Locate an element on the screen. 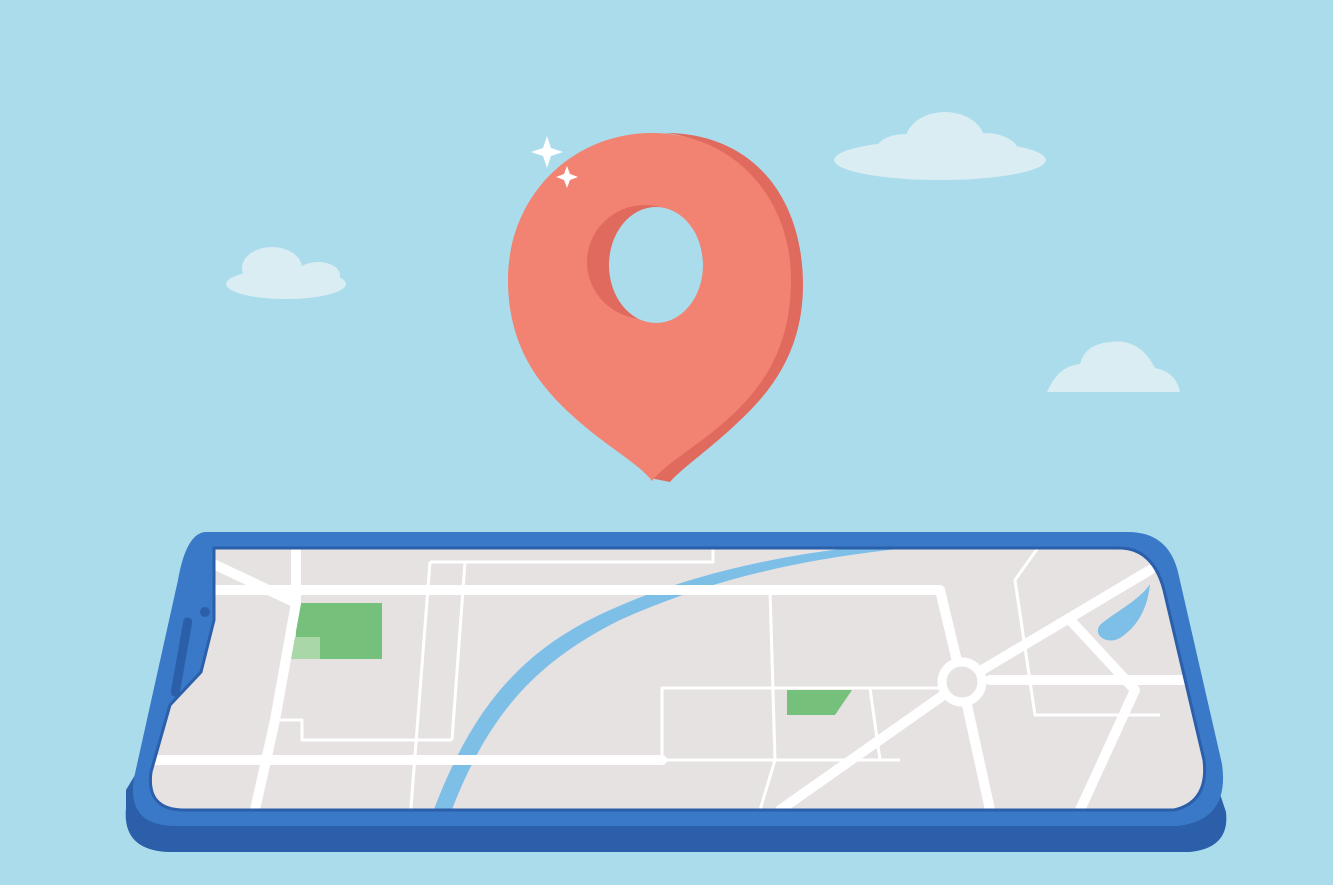 This screenshot has width=1333, height=885. phone-camera is located at coordinates (205, 612).